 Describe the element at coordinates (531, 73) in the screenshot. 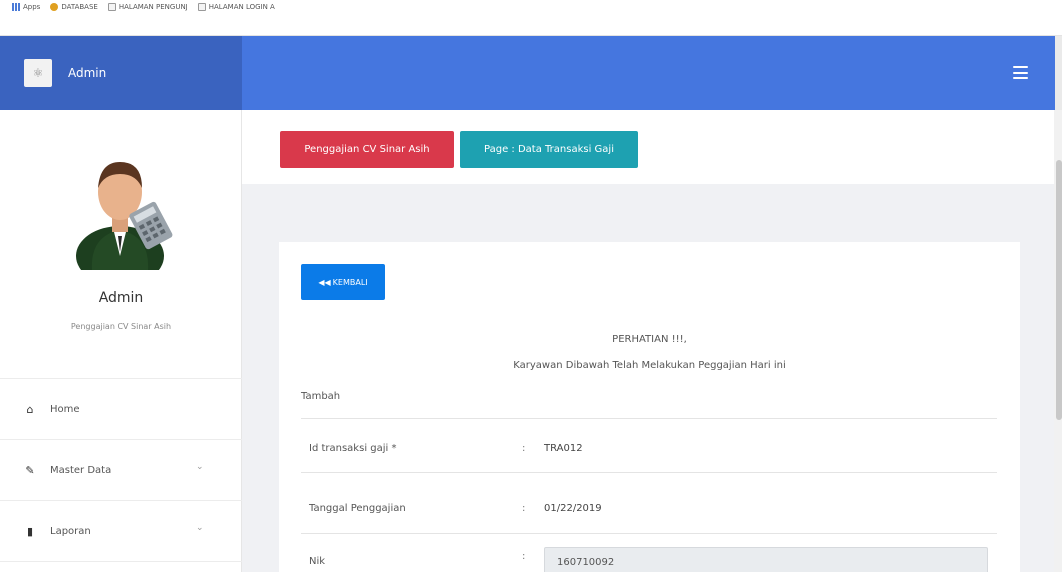

I see `top-navbar: ⚛ Admin` at that location.